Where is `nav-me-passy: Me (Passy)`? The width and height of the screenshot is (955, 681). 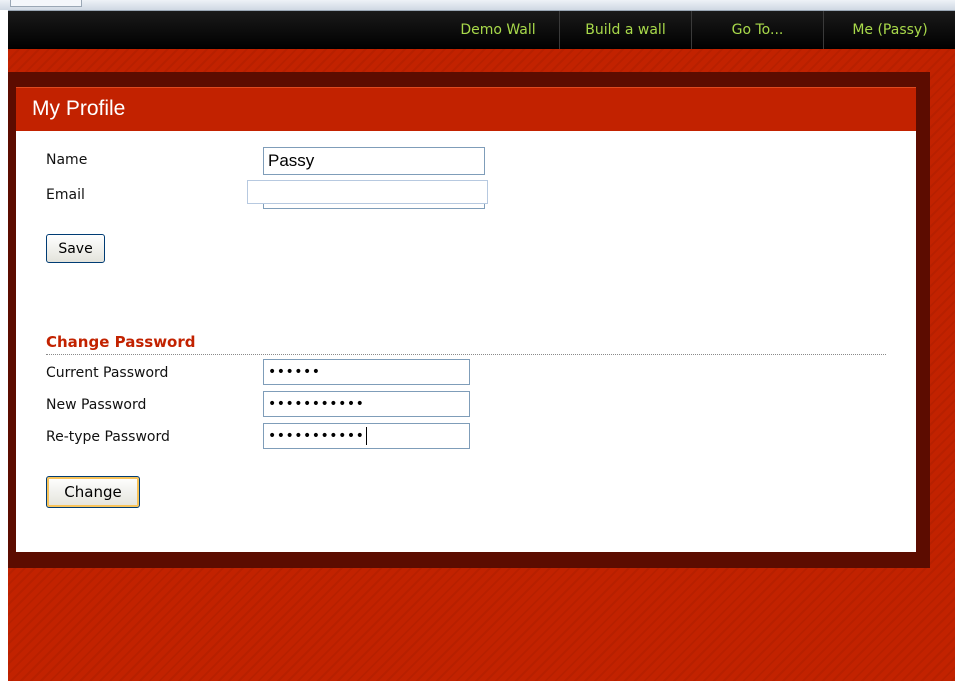 nav-me-passy: Me (Passy) is located at coordinates (889, 30).